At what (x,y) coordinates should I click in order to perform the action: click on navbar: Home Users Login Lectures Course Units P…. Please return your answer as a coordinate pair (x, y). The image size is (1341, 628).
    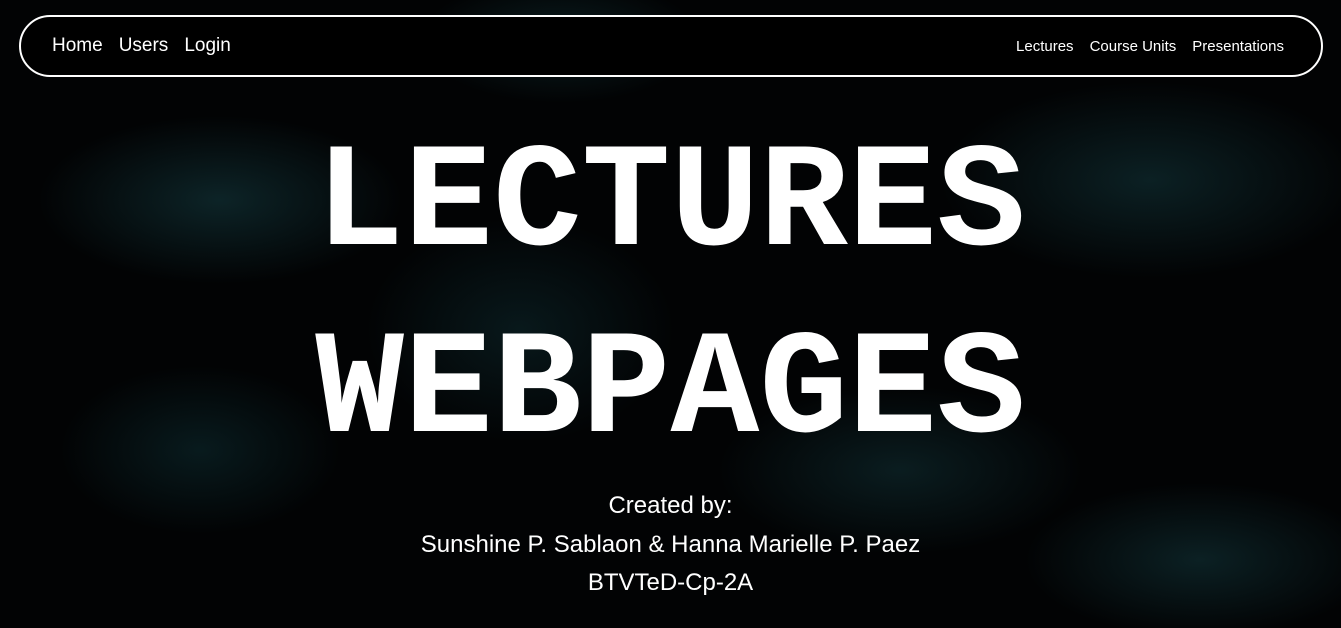
    Looking at the image, I should click on (671, 46).